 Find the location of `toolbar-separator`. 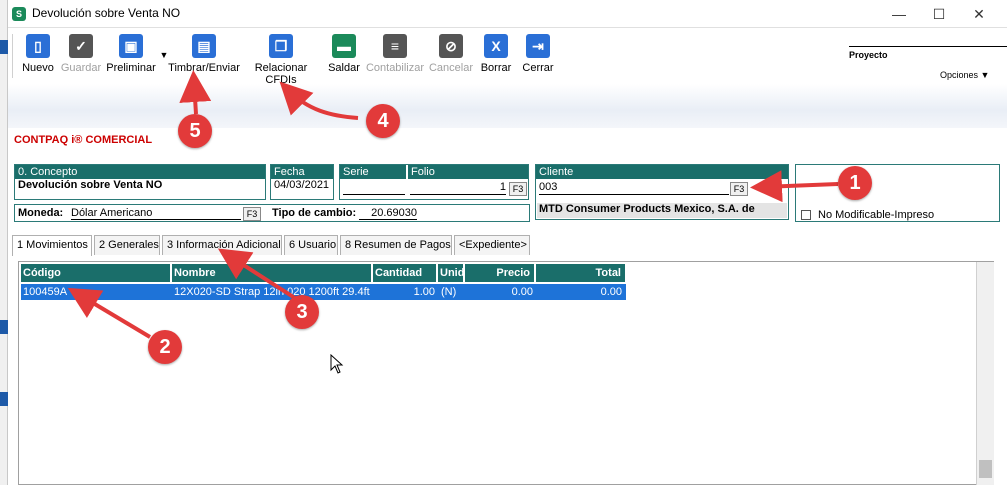

toolbar-separator is located at coordinates (12, 56).